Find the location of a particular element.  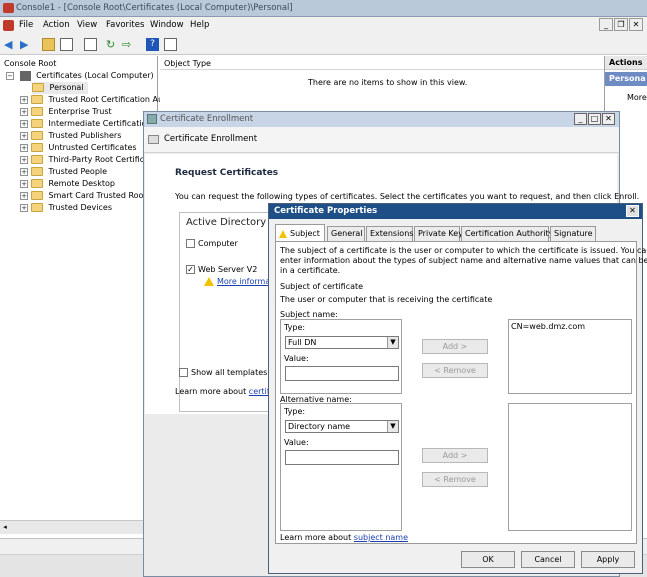

tree-item-enterprise-trust: + Enterprise Trust is located at coordinates (66, 112).